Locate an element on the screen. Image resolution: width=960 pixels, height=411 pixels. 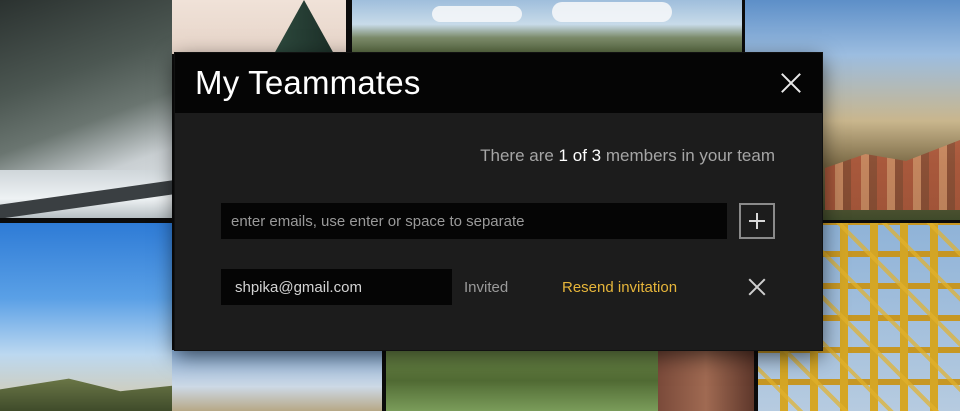
remove-icon is located at coordinates (757, 287).